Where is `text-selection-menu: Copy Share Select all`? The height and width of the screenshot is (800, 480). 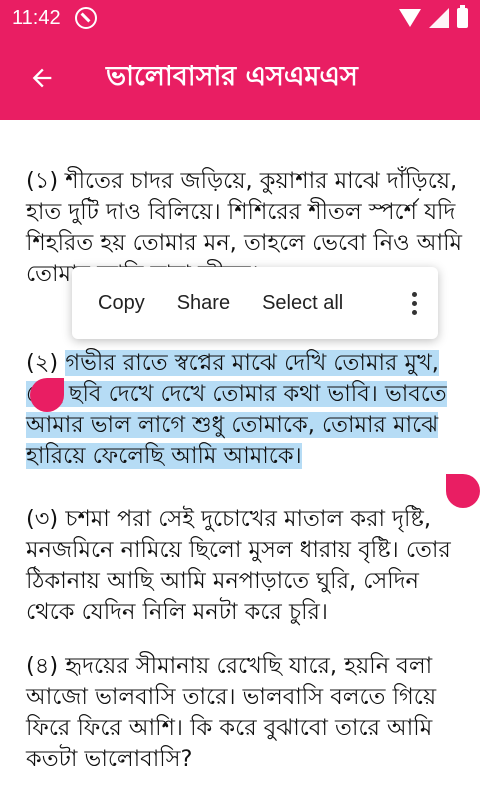 text-selection-menu: Copy Share Select all is located at coordinates (255, 303).